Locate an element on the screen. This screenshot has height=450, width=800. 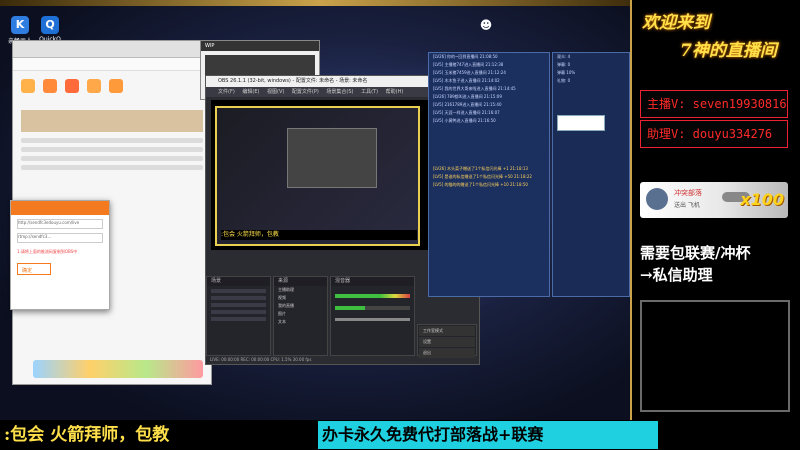
chat-line: [LV5] 小黄鸭进入直播间 21:16:50 is located at coordinates (464, 120).